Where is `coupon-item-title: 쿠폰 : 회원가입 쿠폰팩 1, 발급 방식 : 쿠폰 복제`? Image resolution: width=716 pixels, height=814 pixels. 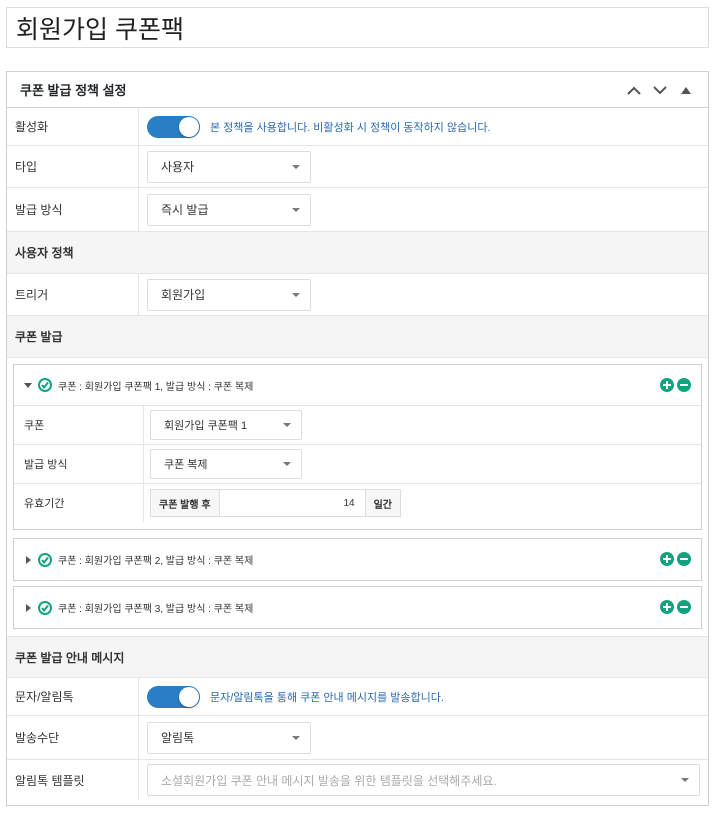
coupon-item-title: 쿠폰 : 회원가입 쿠폰팩 1, 발급 방식 : 쿠폰 복제 is located at coordinates (156, 387).